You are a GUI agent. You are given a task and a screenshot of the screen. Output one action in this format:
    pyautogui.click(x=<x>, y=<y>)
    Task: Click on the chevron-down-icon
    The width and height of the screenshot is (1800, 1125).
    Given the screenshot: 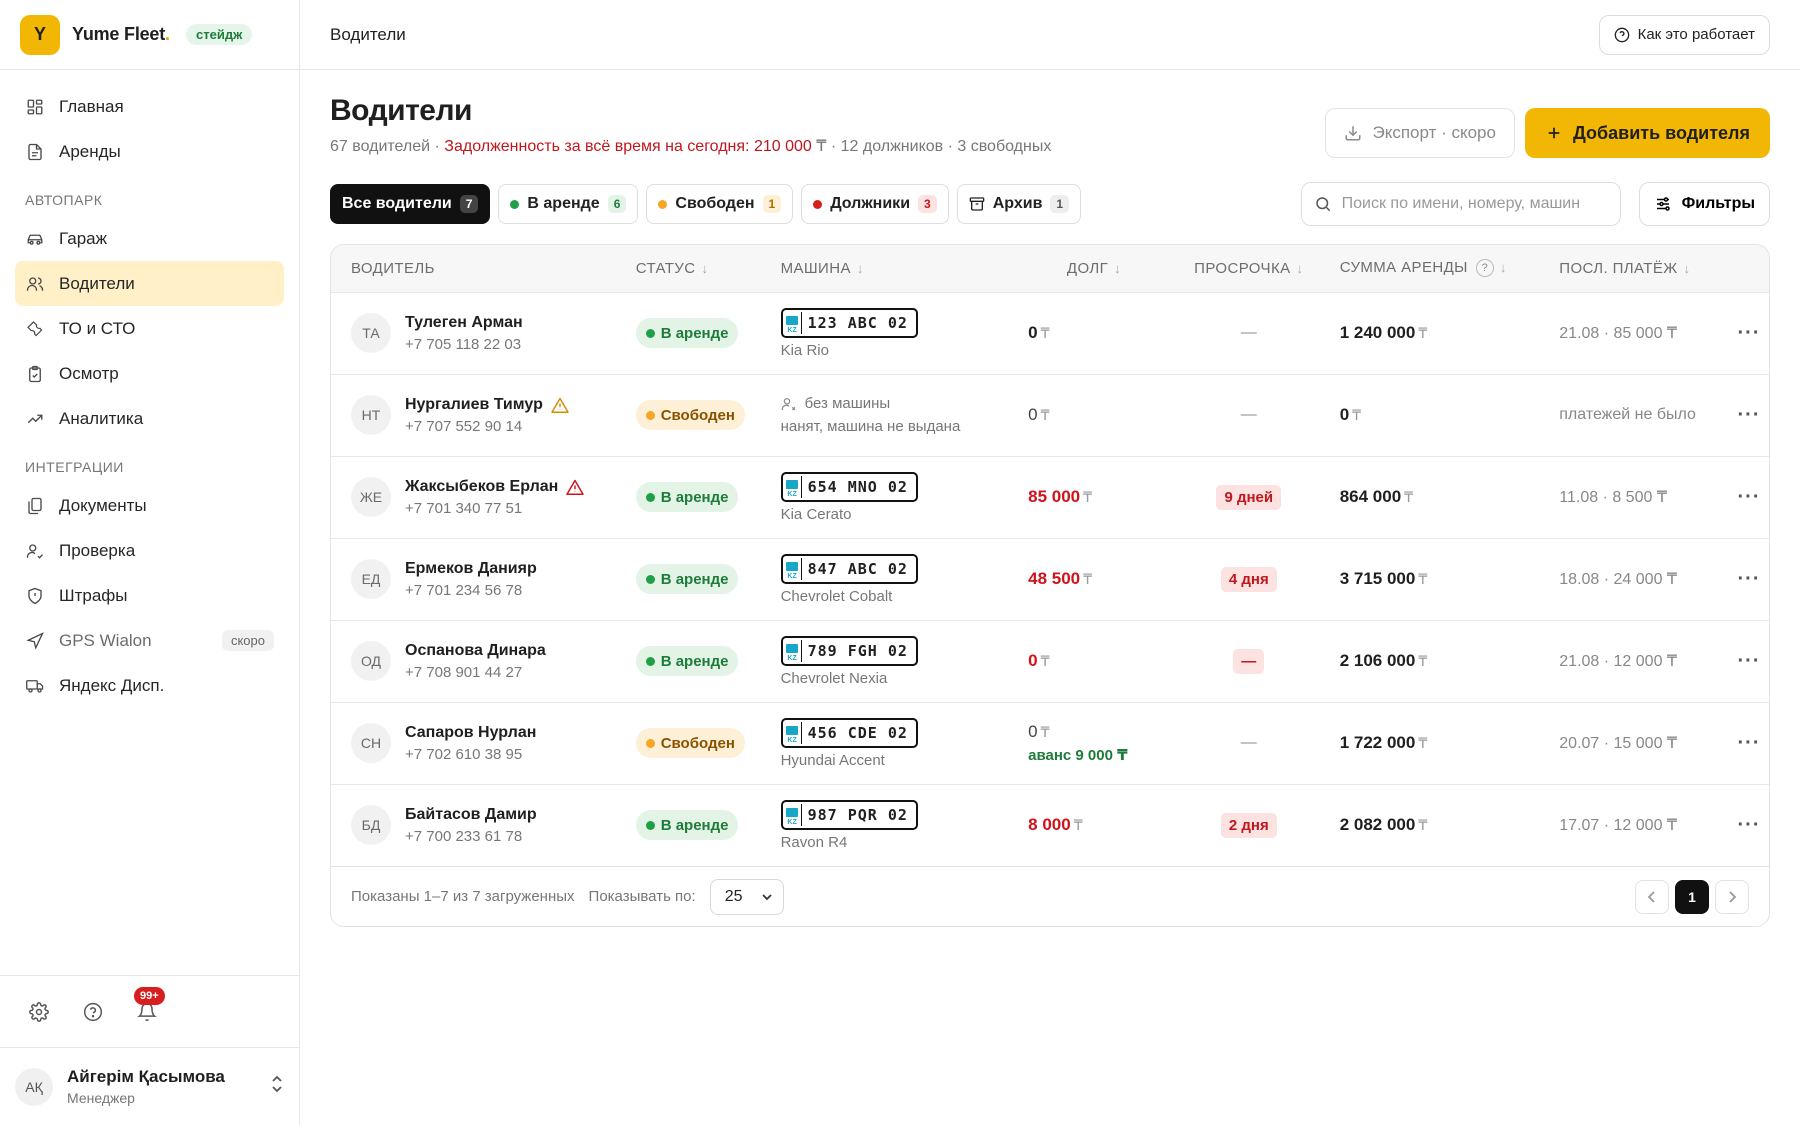 What is the action you would take?
    pyautogui.click(x=767, y=896)
    